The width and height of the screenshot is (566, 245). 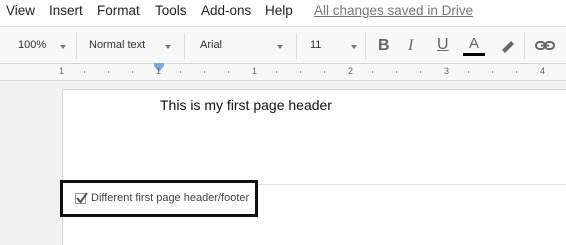 I want to click on checkmark-icon, so click(x=82, y=198).